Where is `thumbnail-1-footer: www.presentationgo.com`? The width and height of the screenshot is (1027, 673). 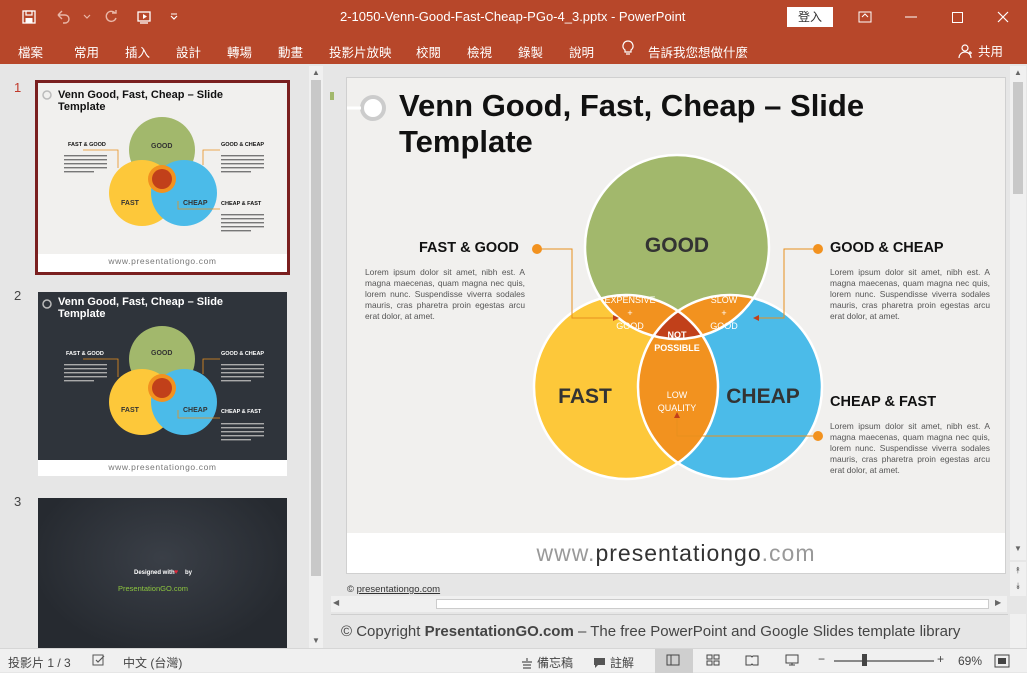 thumbnail-1-footer: www.presentationgo.com is located at coordinates (162, 261).